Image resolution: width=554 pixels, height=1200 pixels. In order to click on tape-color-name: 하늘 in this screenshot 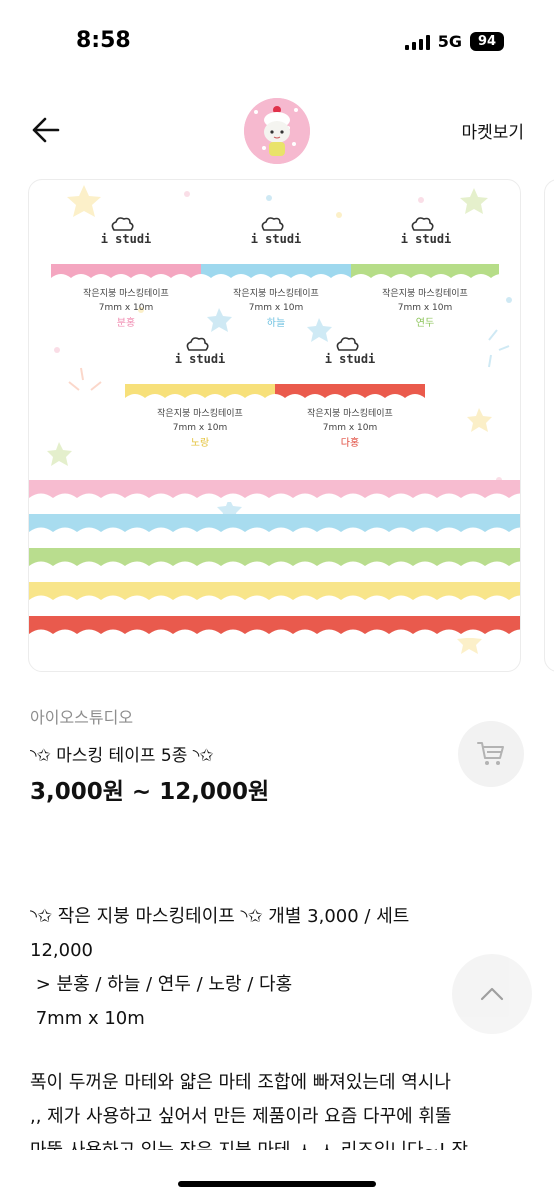, I will do `click(276, 323)`.